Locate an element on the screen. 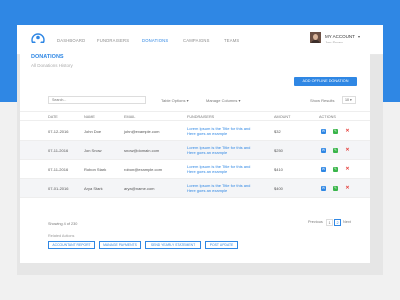  manage-payments-button: MANAGE PAYMENTS is located at coordinates (120, 245).